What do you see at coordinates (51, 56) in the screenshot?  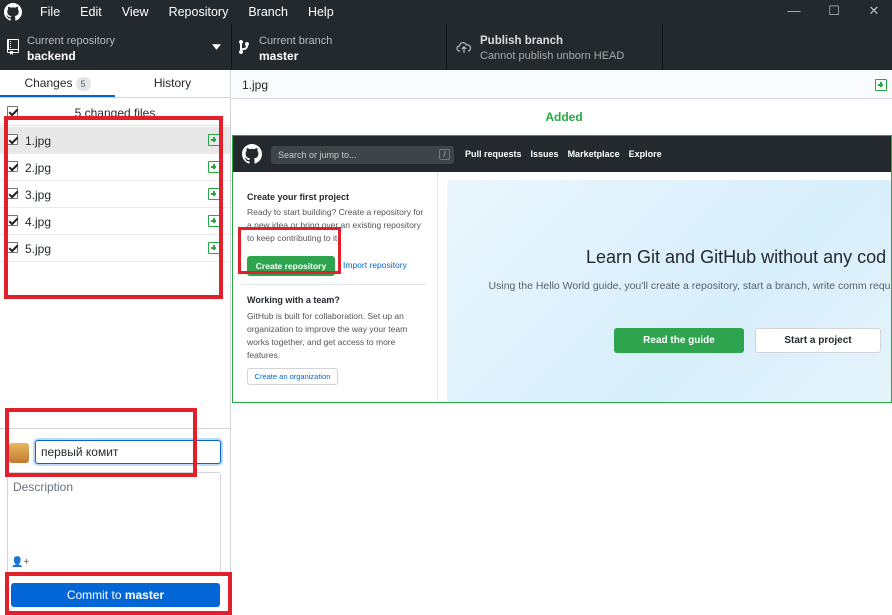 I see `repo-value: backend` at bounding box center [51, 56].